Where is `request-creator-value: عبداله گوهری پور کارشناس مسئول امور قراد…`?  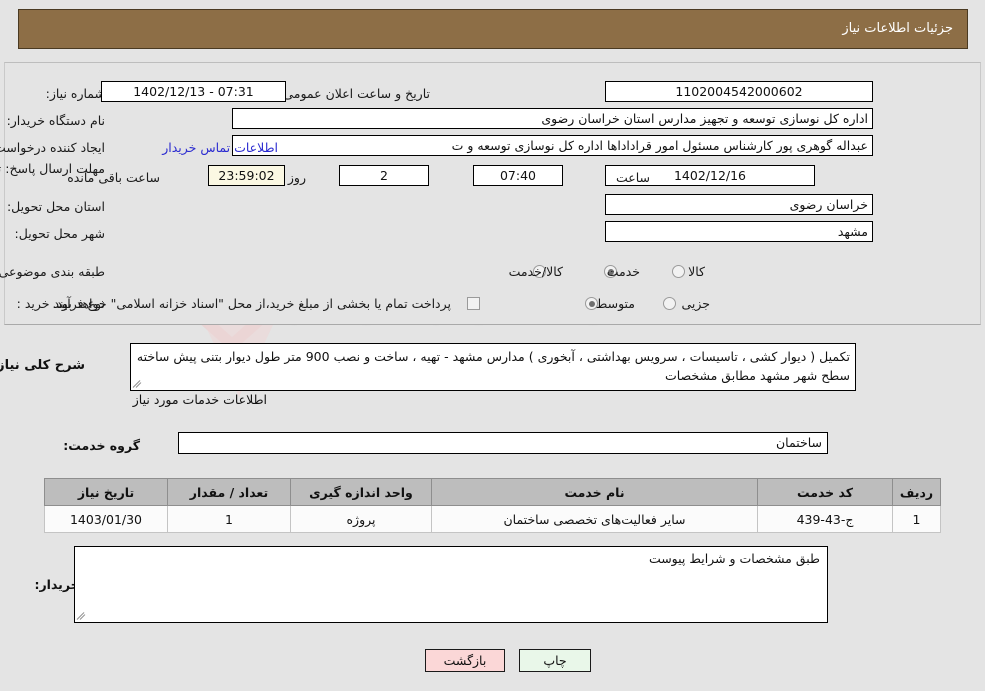 request-creator-value: عبداله گوهری پور کارشناس مسئول امور قراد… is located at coordinates (552, 145).